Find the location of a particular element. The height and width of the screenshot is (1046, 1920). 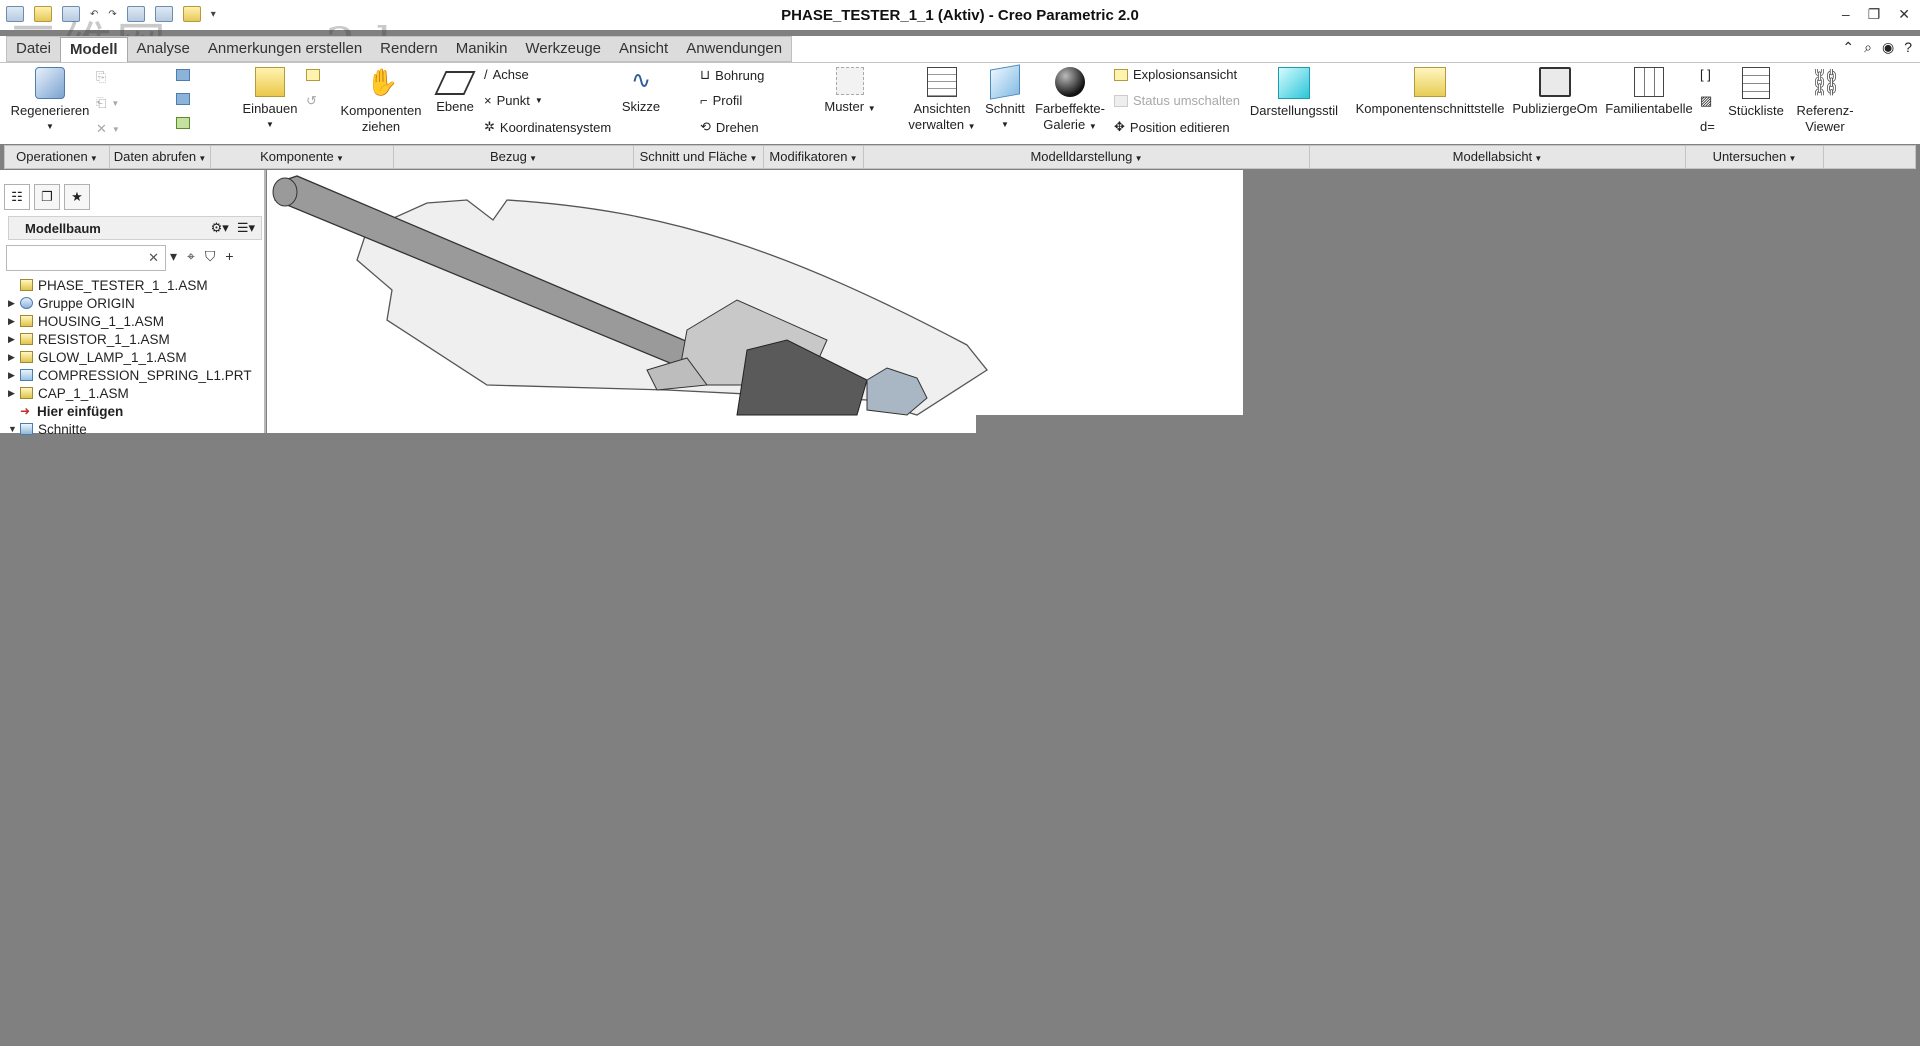

ebene-button: Ebene is located at coordinates (455, 91).